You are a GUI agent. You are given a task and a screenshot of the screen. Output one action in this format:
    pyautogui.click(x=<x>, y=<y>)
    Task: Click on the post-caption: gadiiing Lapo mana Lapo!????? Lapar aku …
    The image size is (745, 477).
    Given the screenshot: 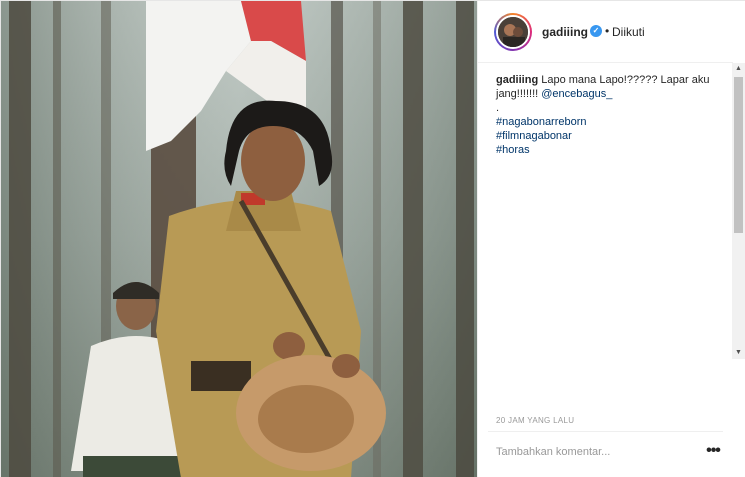 What is the action you would take?
    pyautogui.click(x=614, y=115)
    